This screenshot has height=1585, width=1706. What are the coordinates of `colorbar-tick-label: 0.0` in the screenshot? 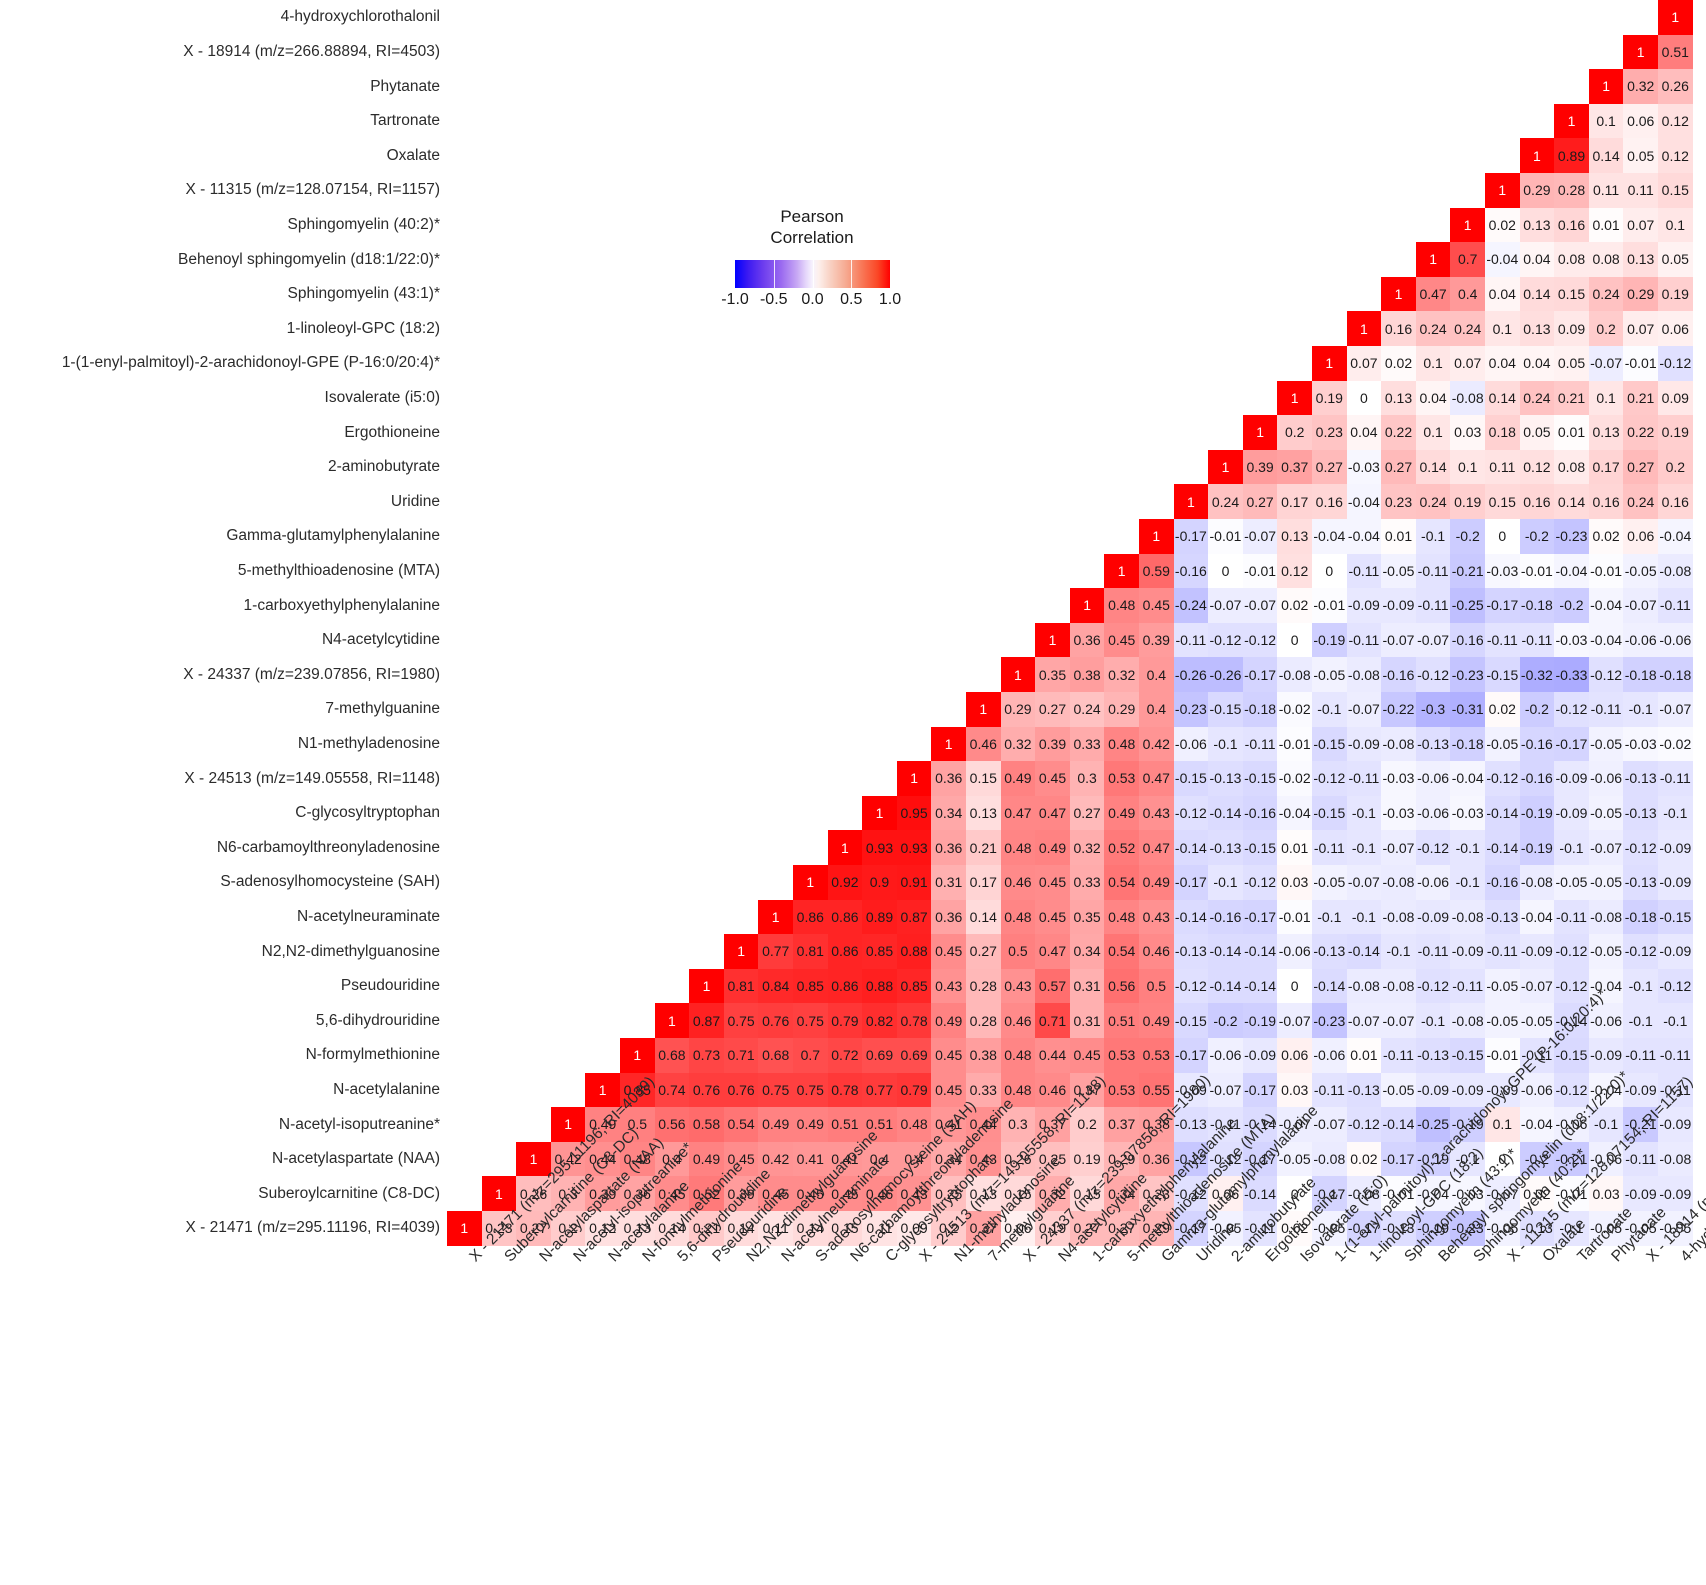 It's located at (812, 299).